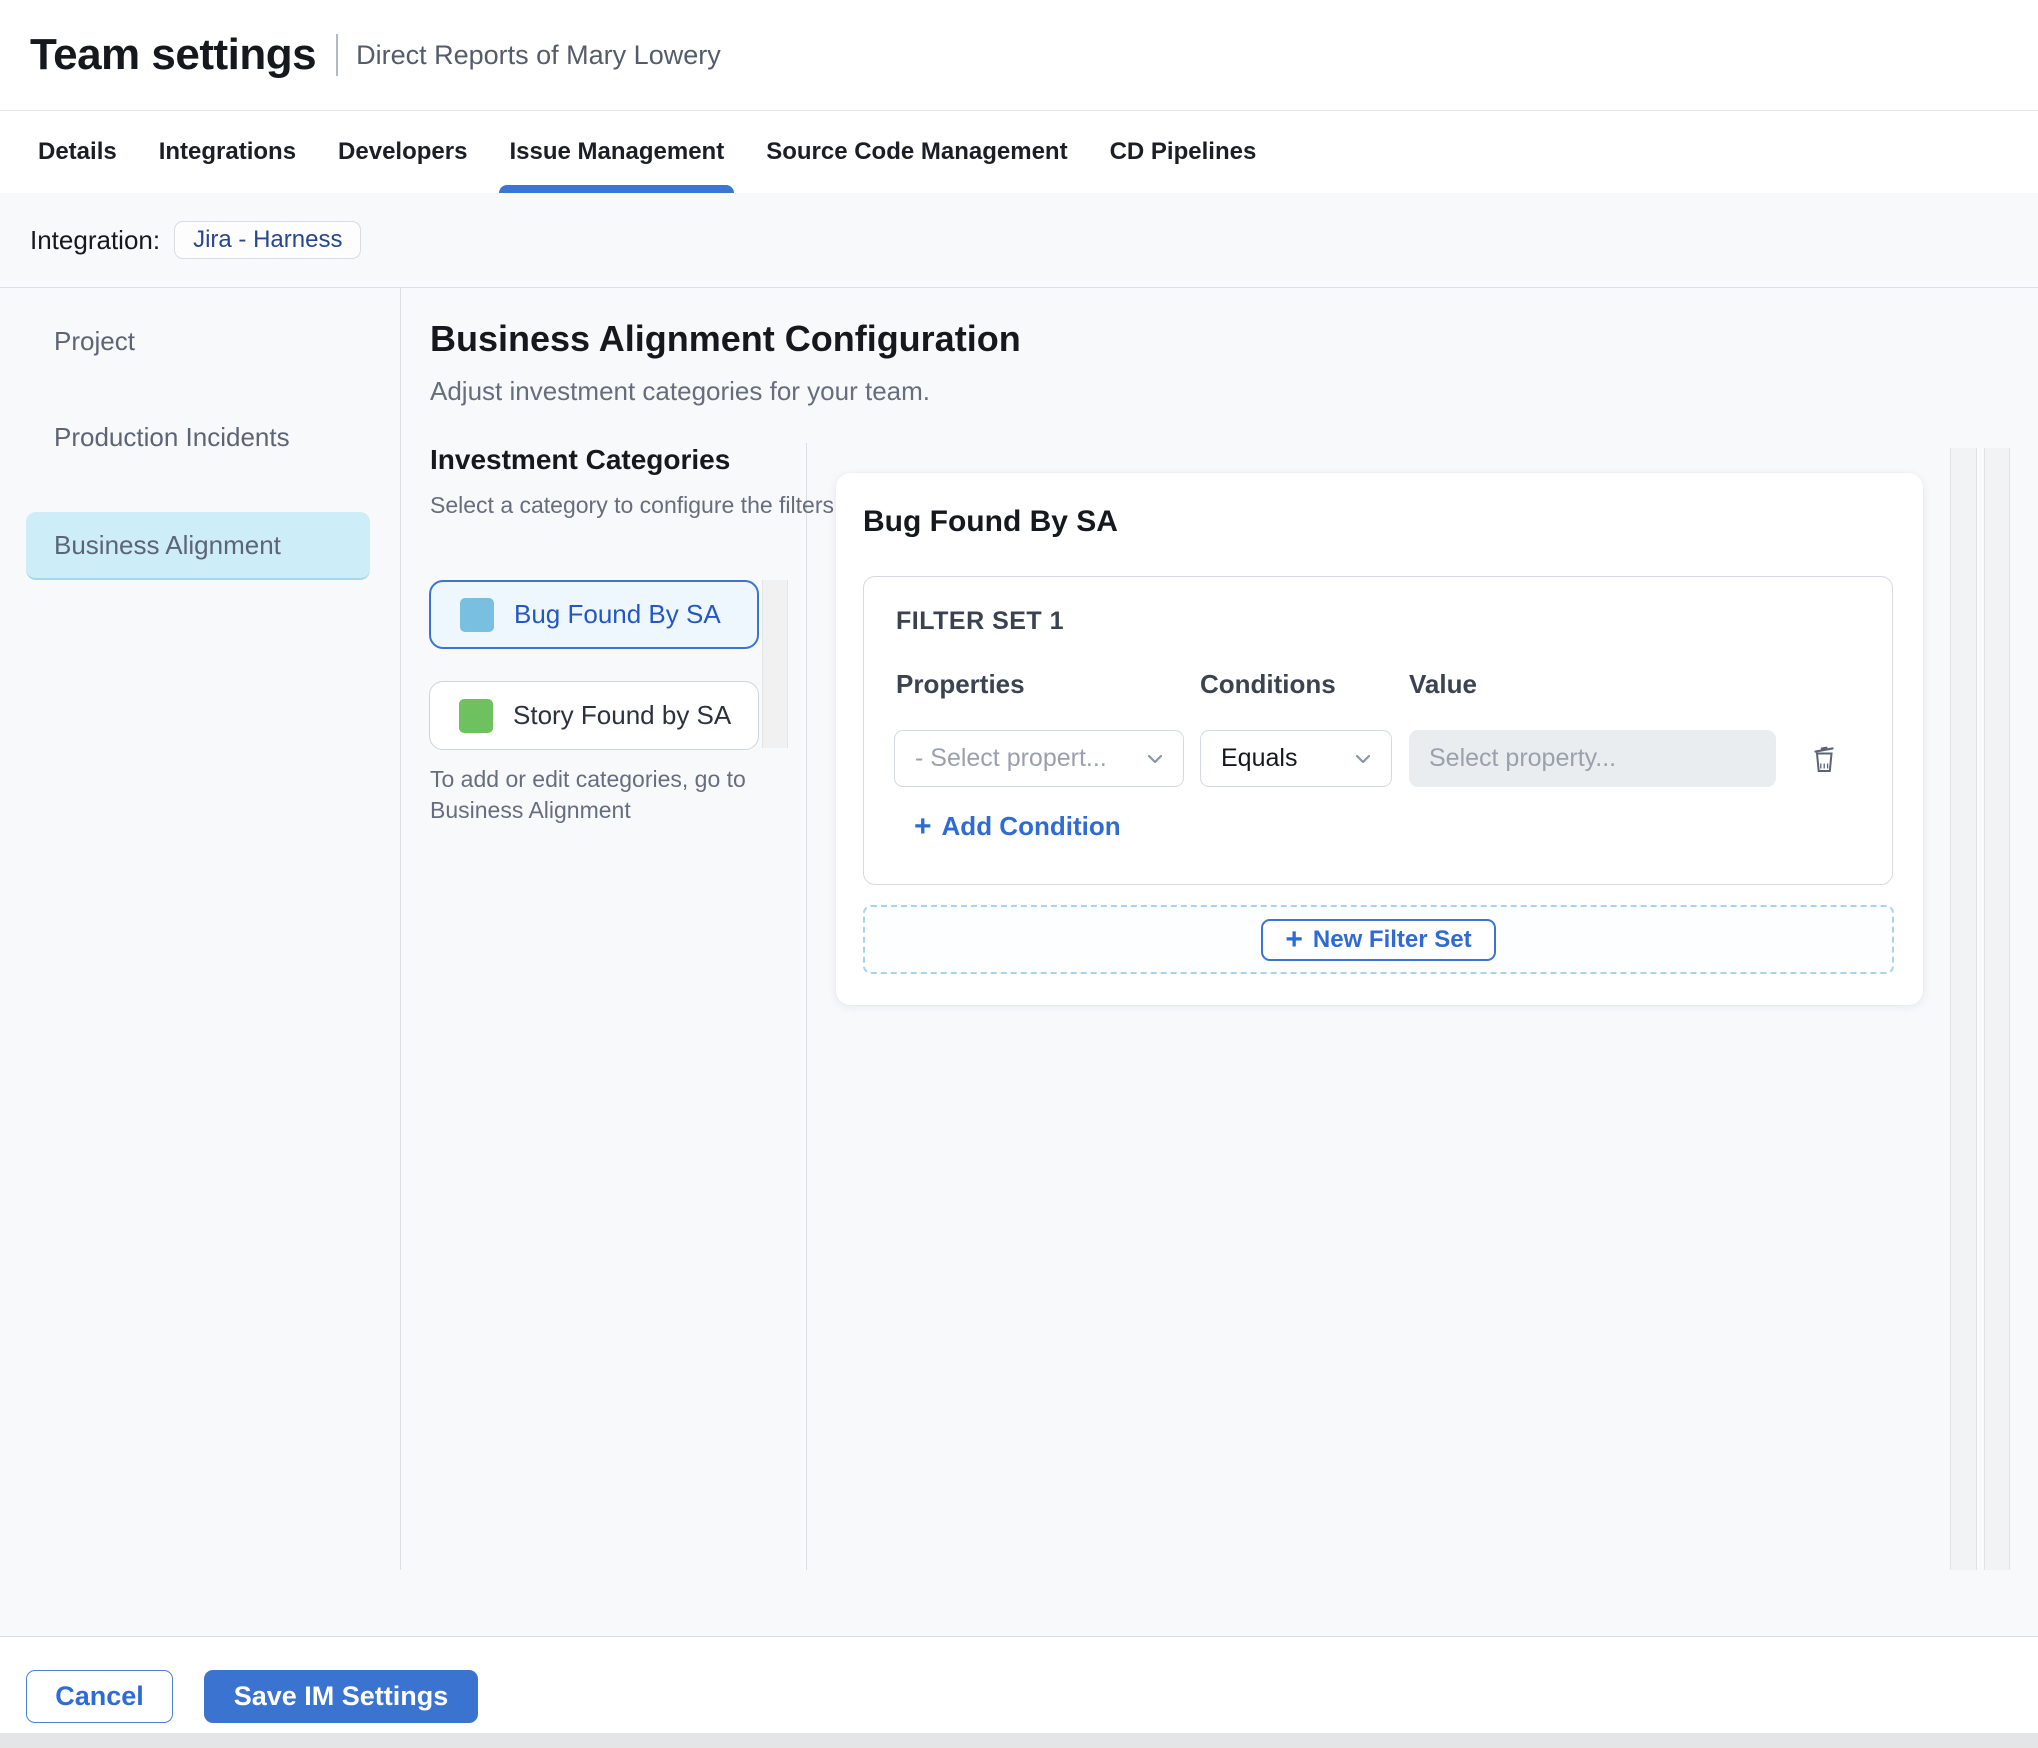 The image size is (2038, 1748). Describe the element at coordinates (1268, 684) in the screenshot. I see `column-header-conditions: Conditions` at that location.